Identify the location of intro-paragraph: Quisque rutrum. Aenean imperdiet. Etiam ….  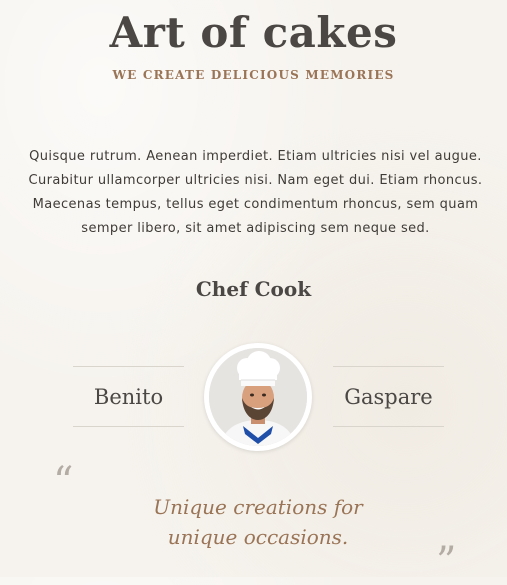
(255, 192).